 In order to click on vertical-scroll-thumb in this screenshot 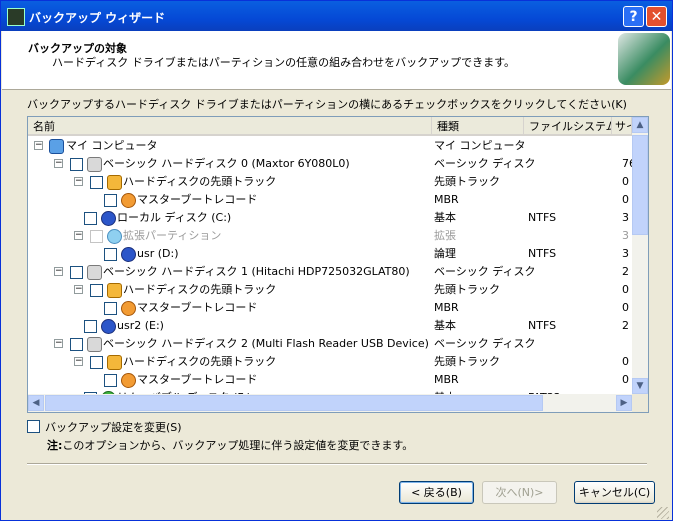, I will do `click(640, 185)`.